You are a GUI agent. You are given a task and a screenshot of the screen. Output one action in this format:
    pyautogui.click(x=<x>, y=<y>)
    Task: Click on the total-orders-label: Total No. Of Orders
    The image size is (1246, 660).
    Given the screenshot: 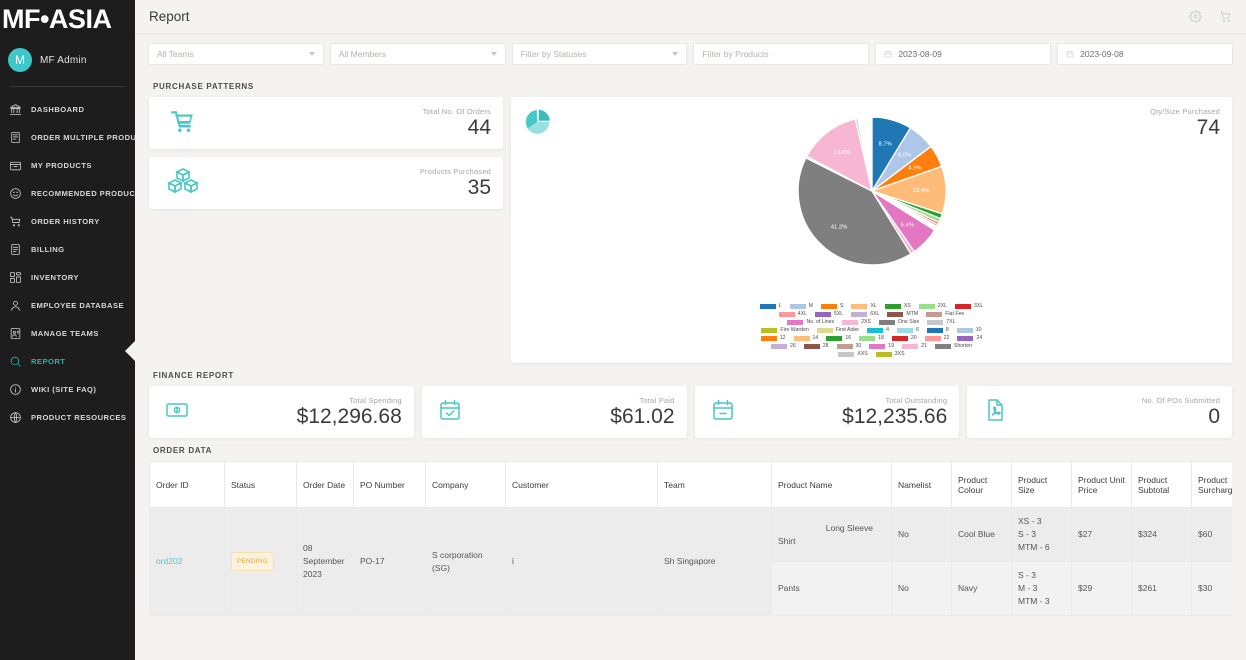 What is the action you would take?
    pyautogui.click(x=456, y=111)
    